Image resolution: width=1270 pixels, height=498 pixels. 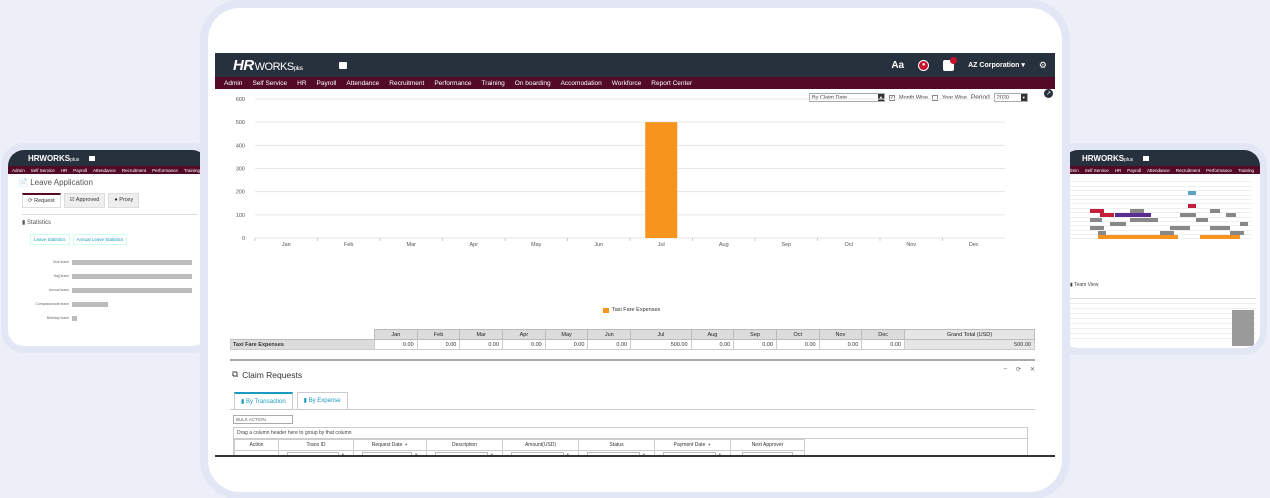 I want to click on summary-column-header: Feb, so click(x=438, y=334).